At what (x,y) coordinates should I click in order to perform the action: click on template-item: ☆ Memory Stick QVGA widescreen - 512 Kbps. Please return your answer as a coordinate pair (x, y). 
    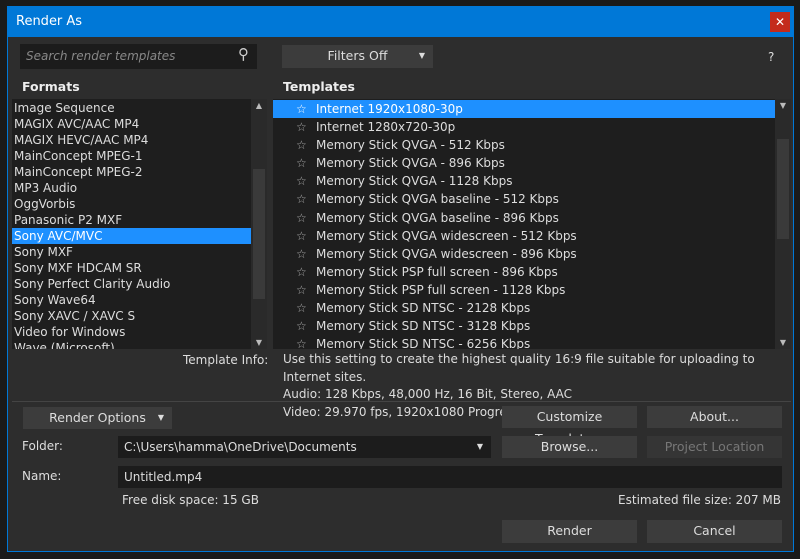
    Looking at the image, I should click on (524, 236).